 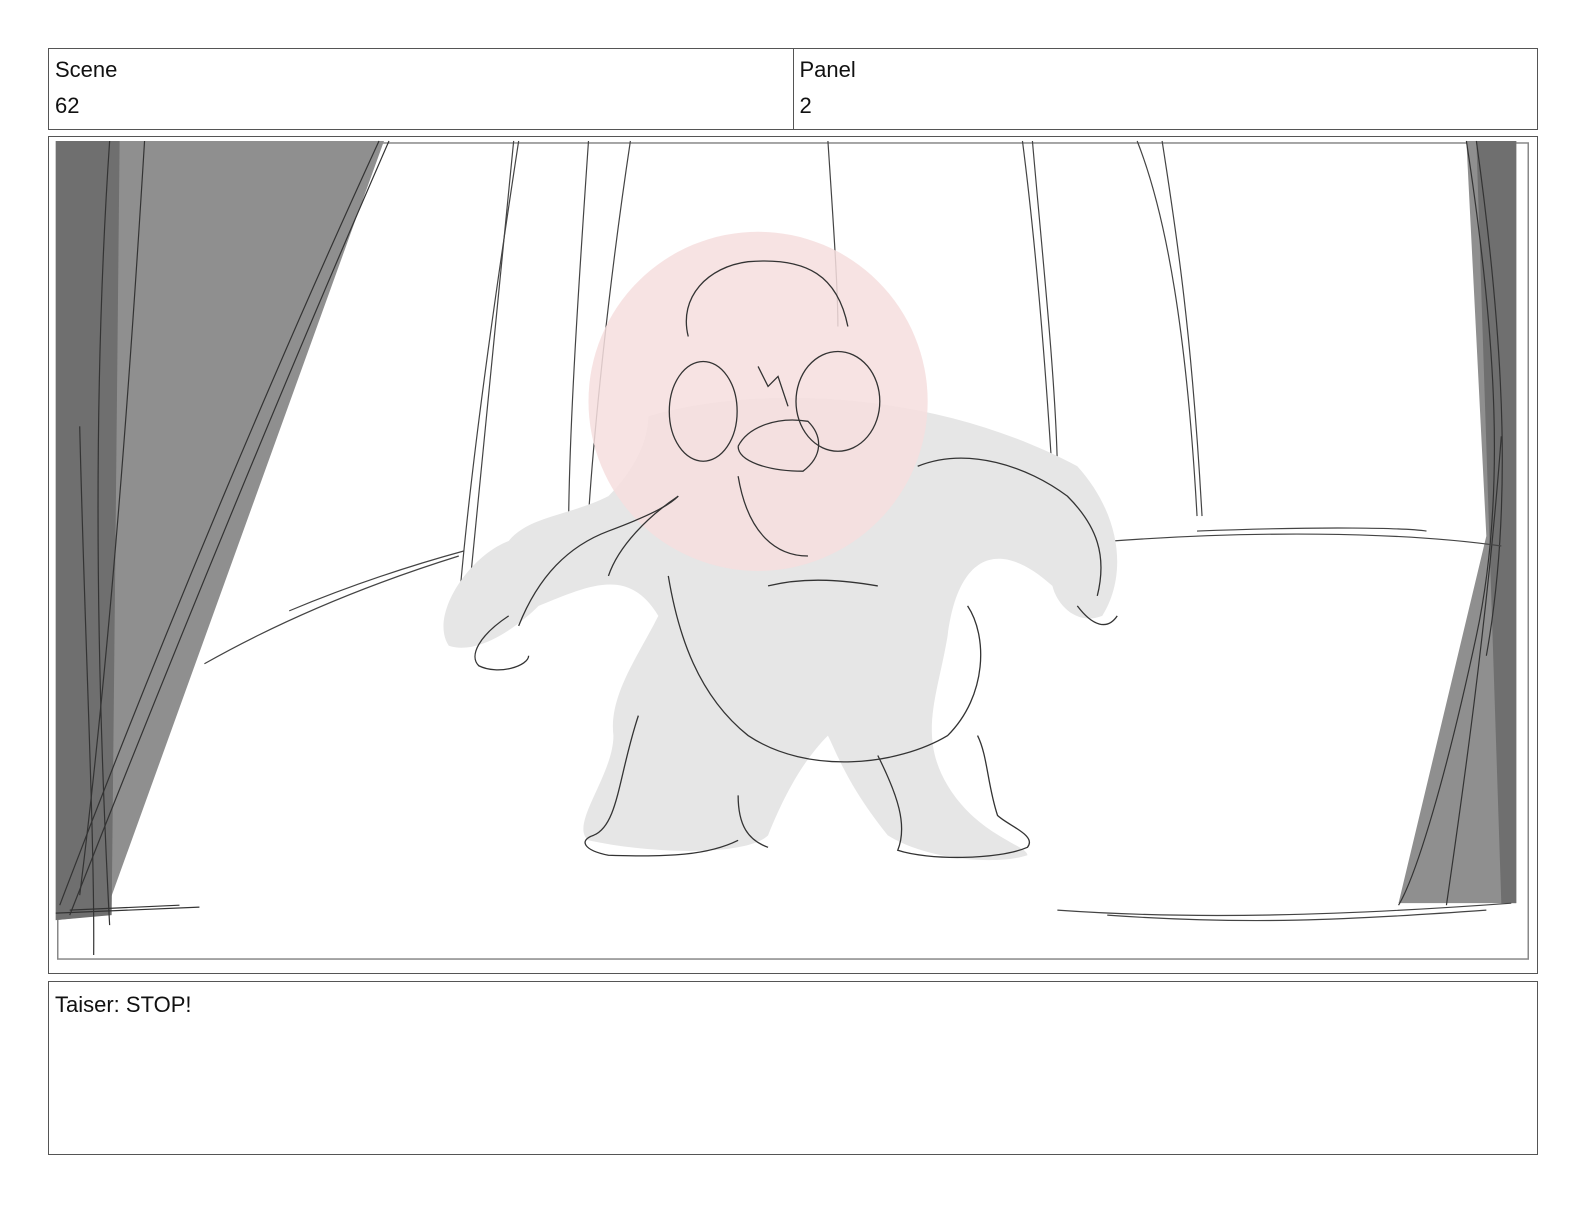 I want to click on panel-label: Panel, so click(x=827, y=69).